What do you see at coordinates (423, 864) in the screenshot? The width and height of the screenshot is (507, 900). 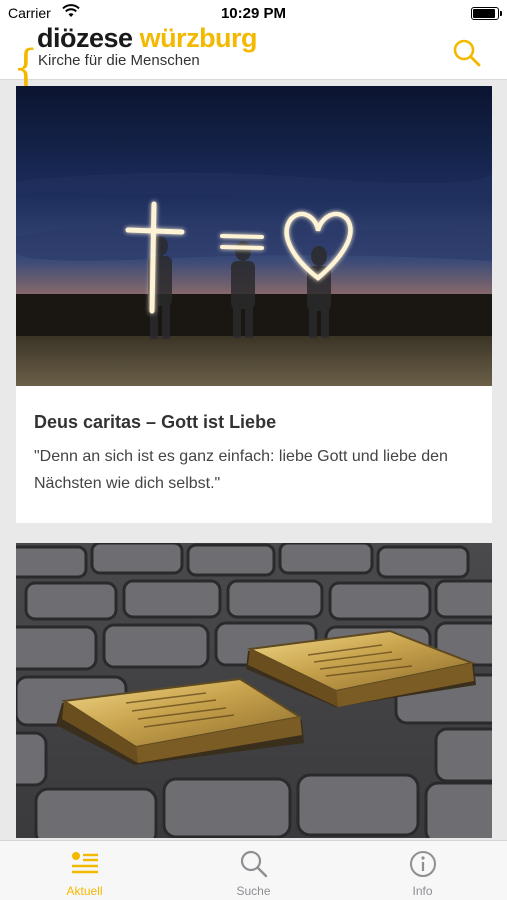 I see `info-icon` at bounding box center [423, 864].